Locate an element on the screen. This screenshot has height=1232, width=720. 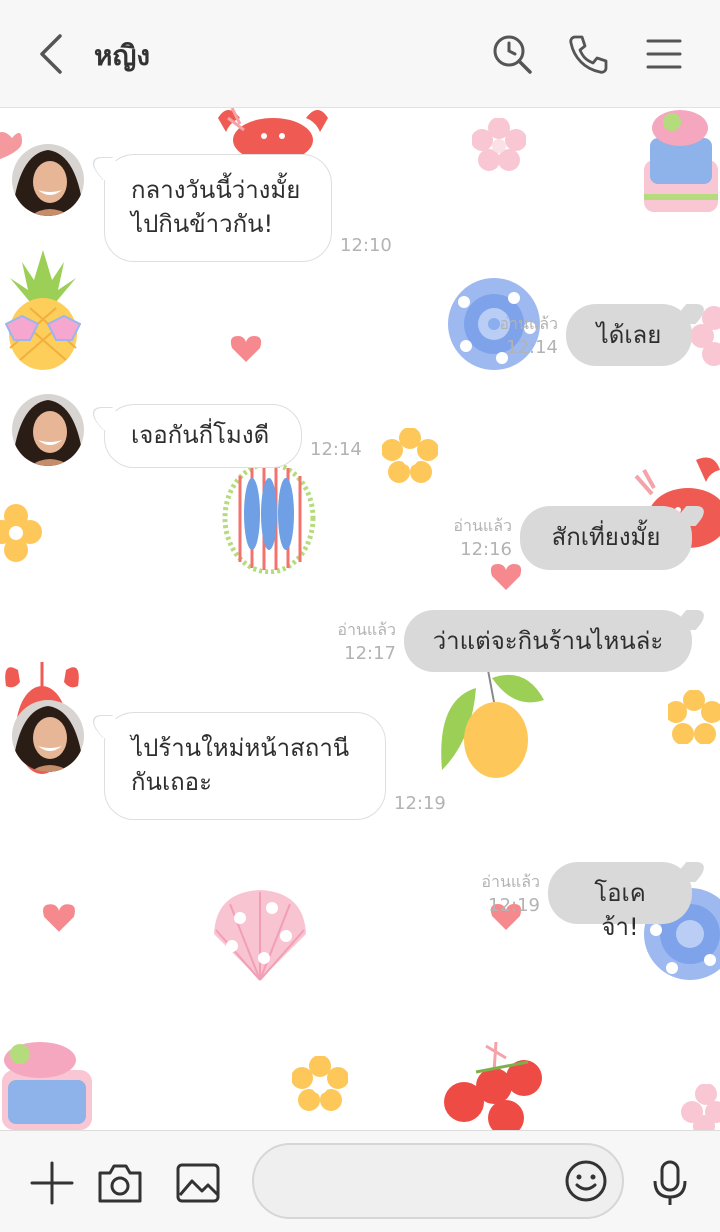
message-text: สักเที่ยงมั้ย is located at coordinates (606, 537).